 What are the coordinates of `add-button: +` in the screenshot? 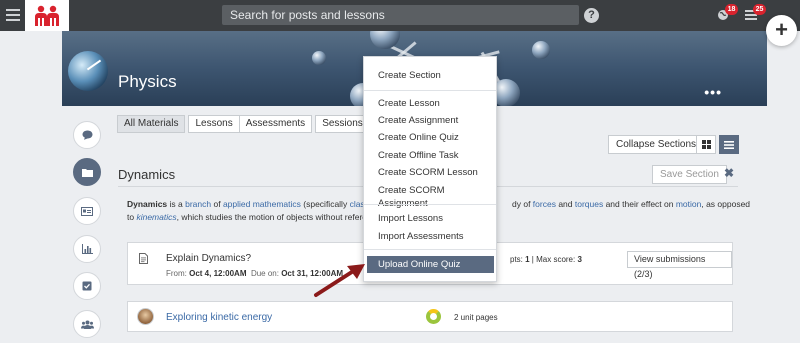 It's located at (781, 30).